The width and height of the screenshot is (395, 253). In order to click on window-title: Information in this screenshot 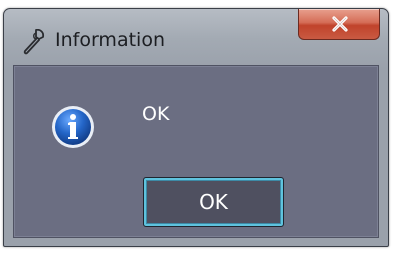, I will do `click(110, 40)`.